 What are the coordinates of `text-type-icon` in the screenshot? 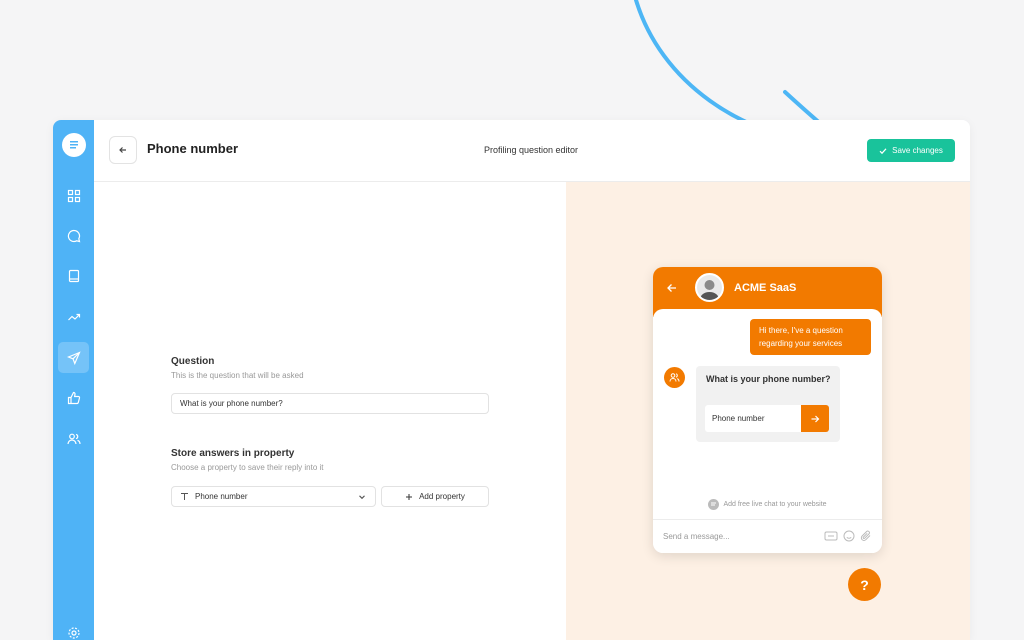 It's located at (184, 496).